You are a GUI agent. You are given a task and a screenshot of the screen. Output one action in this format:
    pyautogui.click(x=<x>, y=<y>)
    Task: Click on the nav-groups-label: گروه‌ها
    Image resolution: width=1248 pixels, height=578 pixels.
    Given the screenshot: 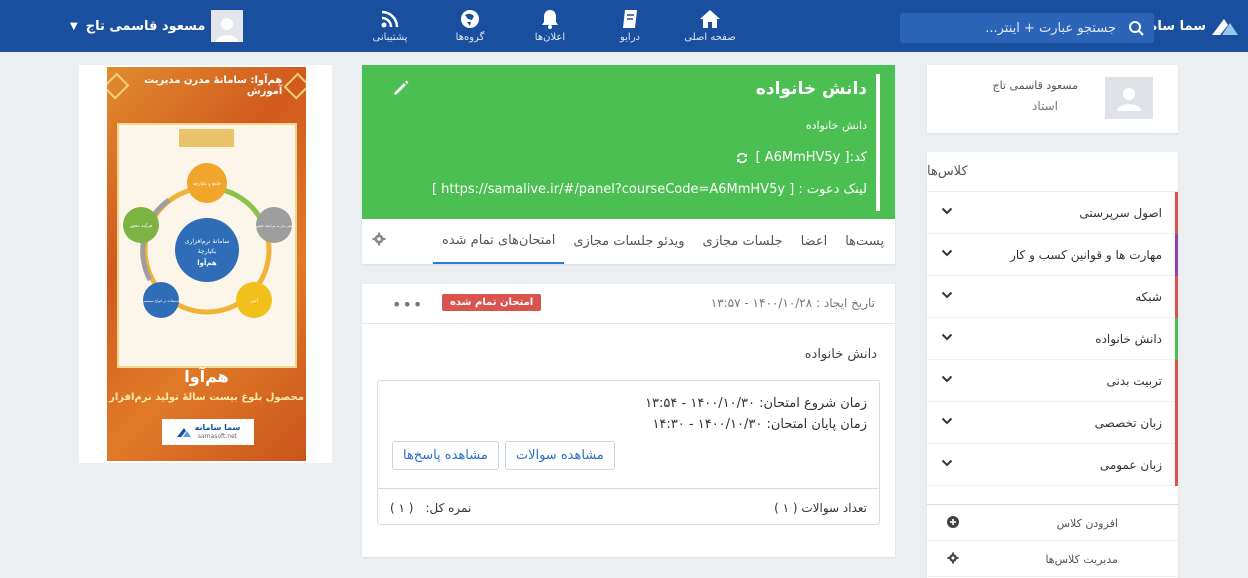 What is the action you would take?
    pyautogui.click(x=470, y=37)
    